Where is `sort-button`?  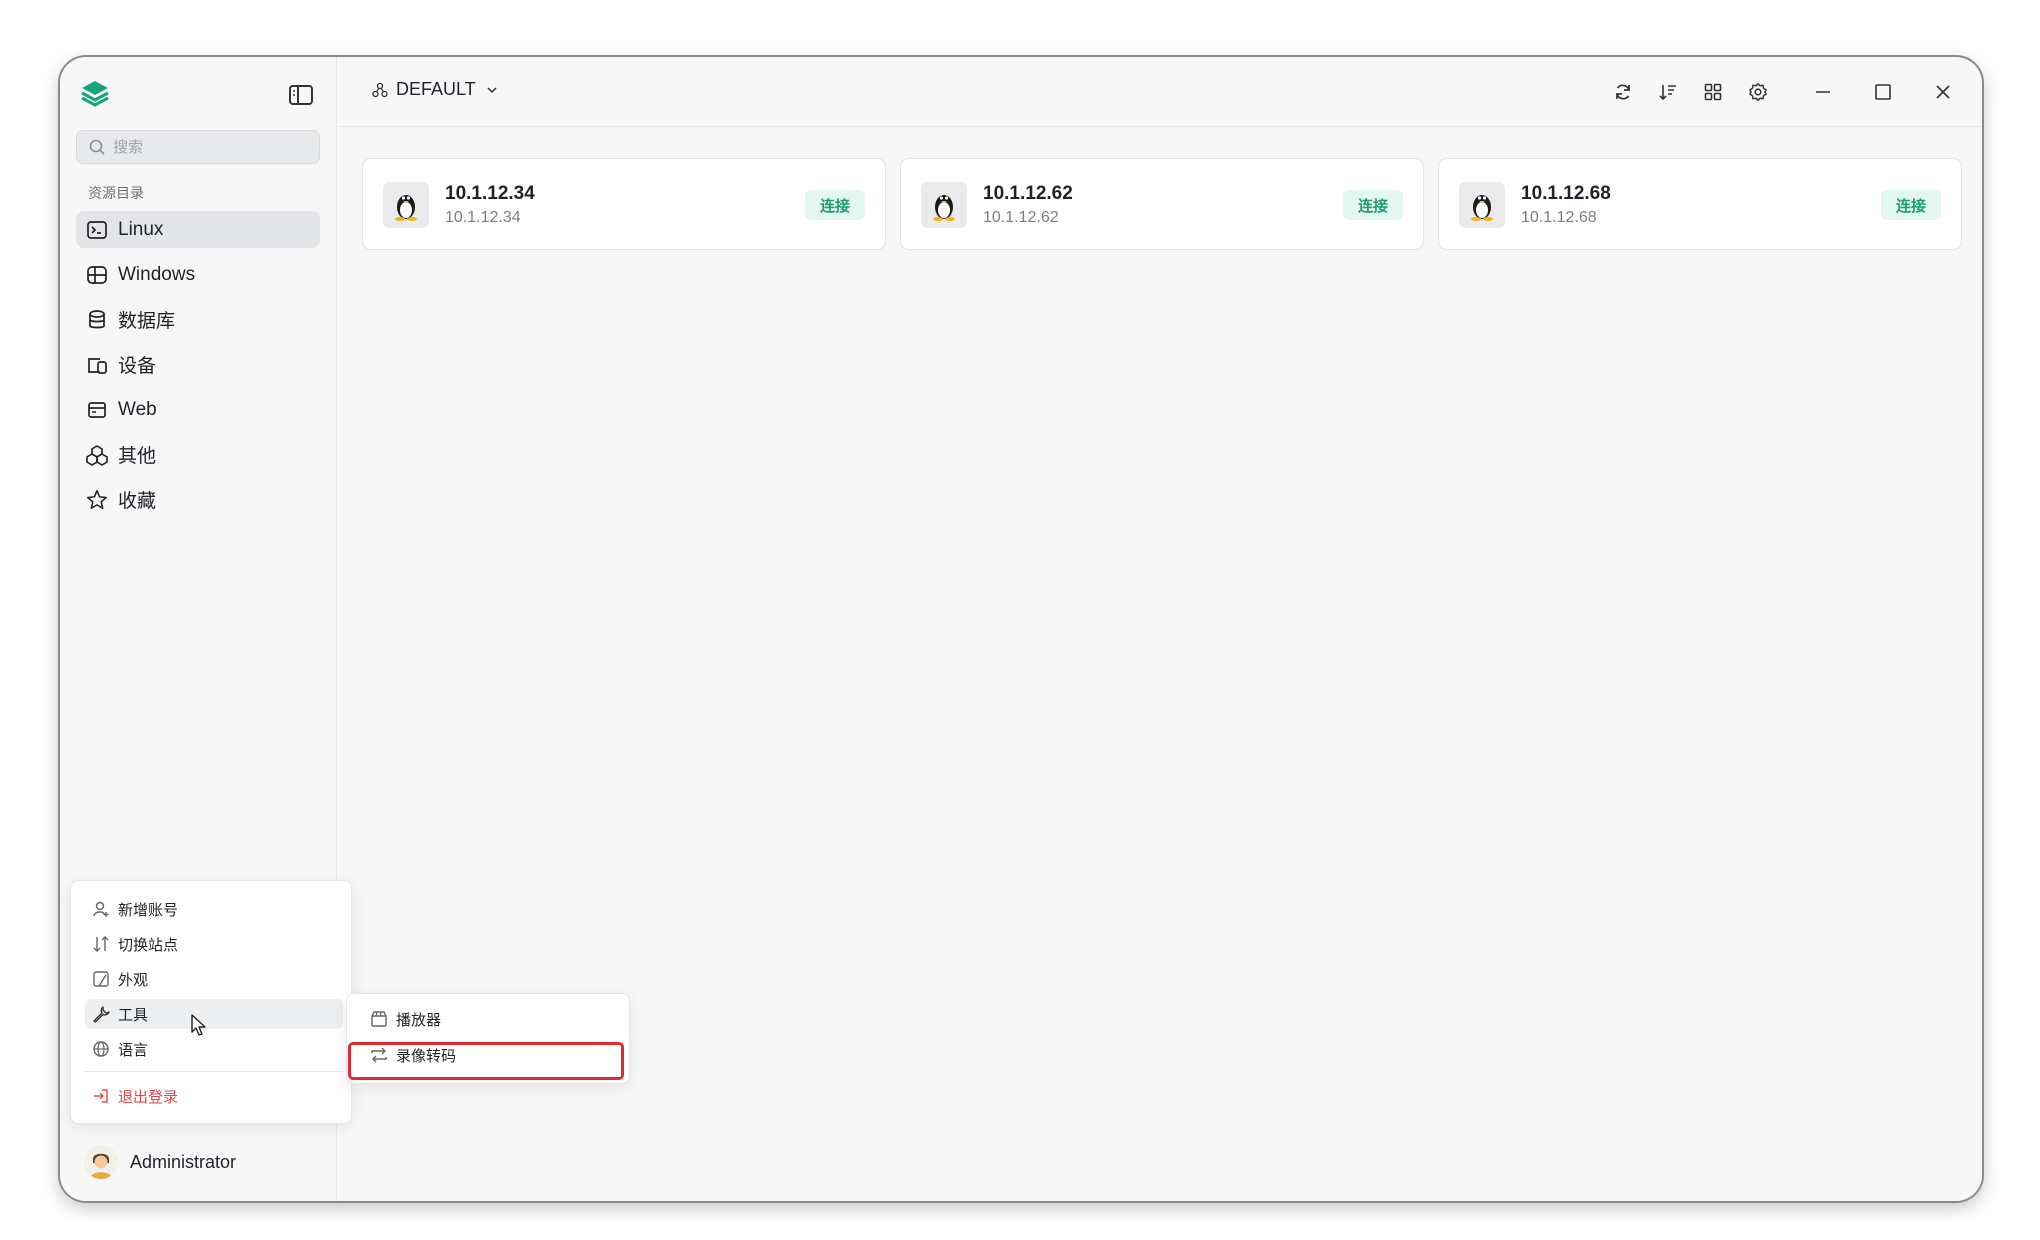 sort-button is located at coordinates (1668, 92).